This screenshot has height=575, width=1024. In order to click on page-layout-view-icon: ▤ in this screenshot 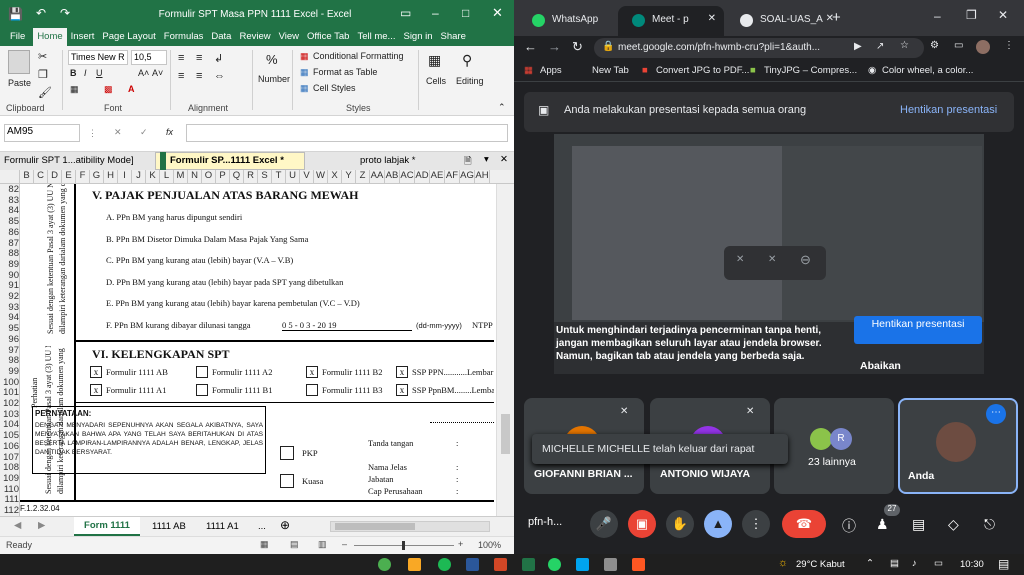, I will do `click(294, 544)`.